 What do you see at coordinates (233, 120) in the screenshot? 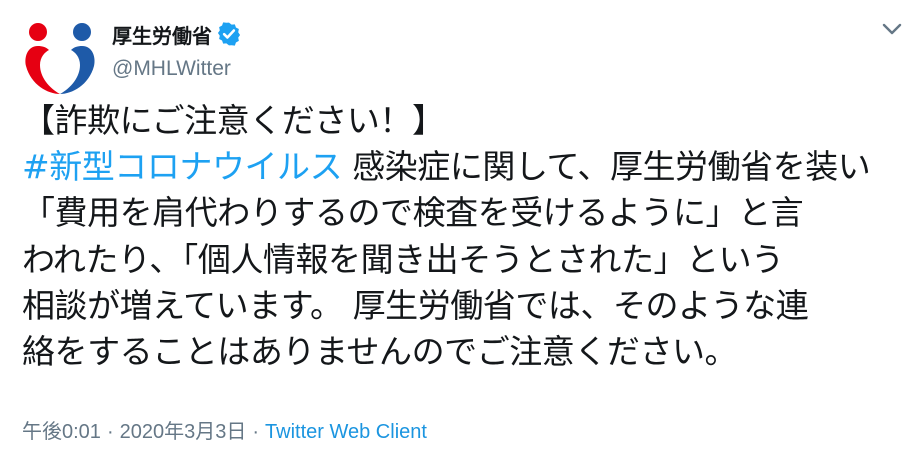
I see `tweet-line-text: 【詐欺にご注意ください！】` at bounding box center [233, 120].